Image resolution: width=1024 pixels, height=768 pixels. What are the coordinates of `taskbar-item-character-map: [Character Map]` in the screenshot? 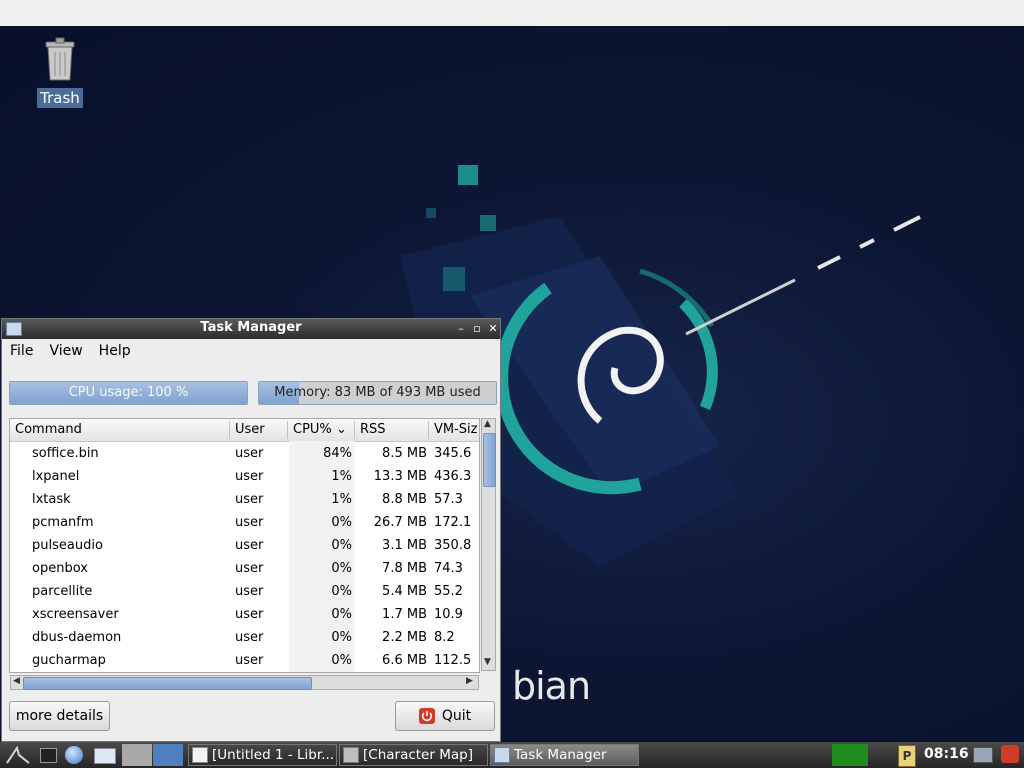 It's located at (413, 755).